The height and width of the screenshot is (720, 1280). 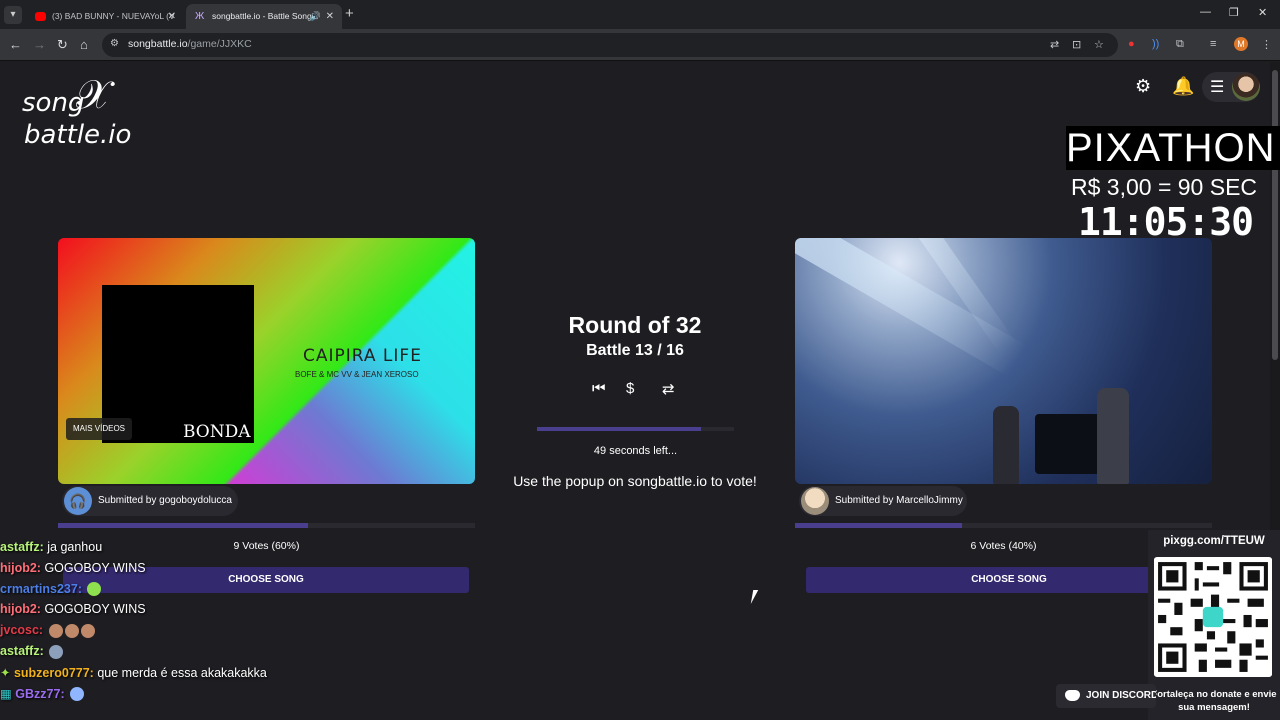 I want to click on notifications-bell-icon: 🔔, so click(x=1183, y=86).